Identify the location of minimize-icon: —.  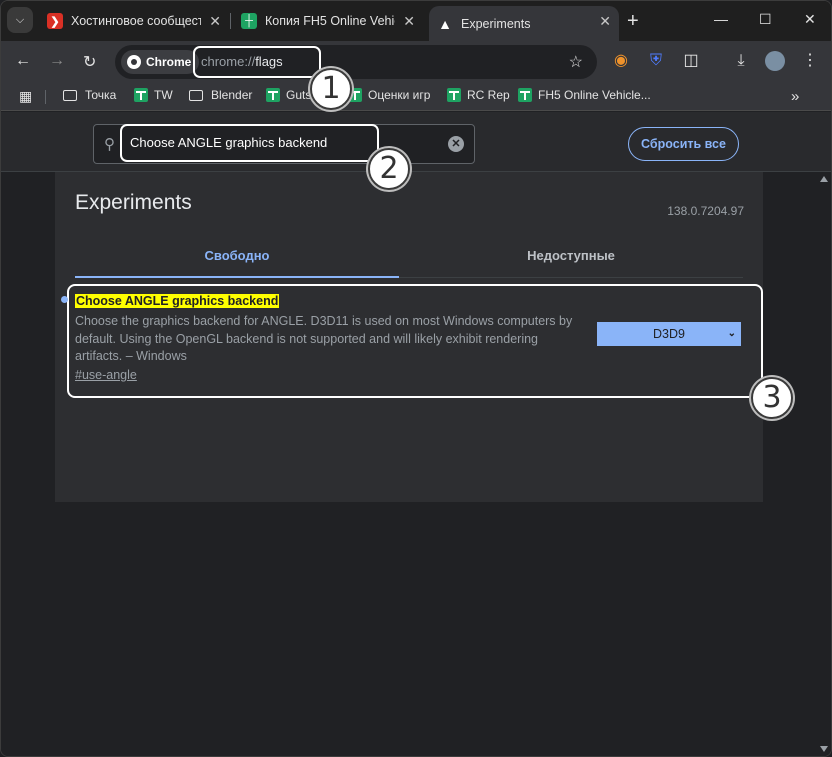
(721, 19).